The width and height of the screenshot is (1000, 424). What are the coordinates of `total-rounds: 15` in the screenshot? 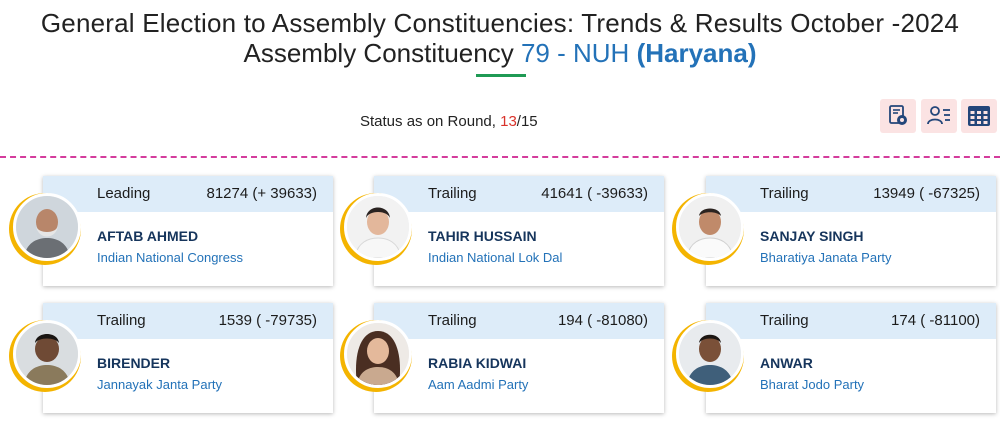 It's located at (529, 121).